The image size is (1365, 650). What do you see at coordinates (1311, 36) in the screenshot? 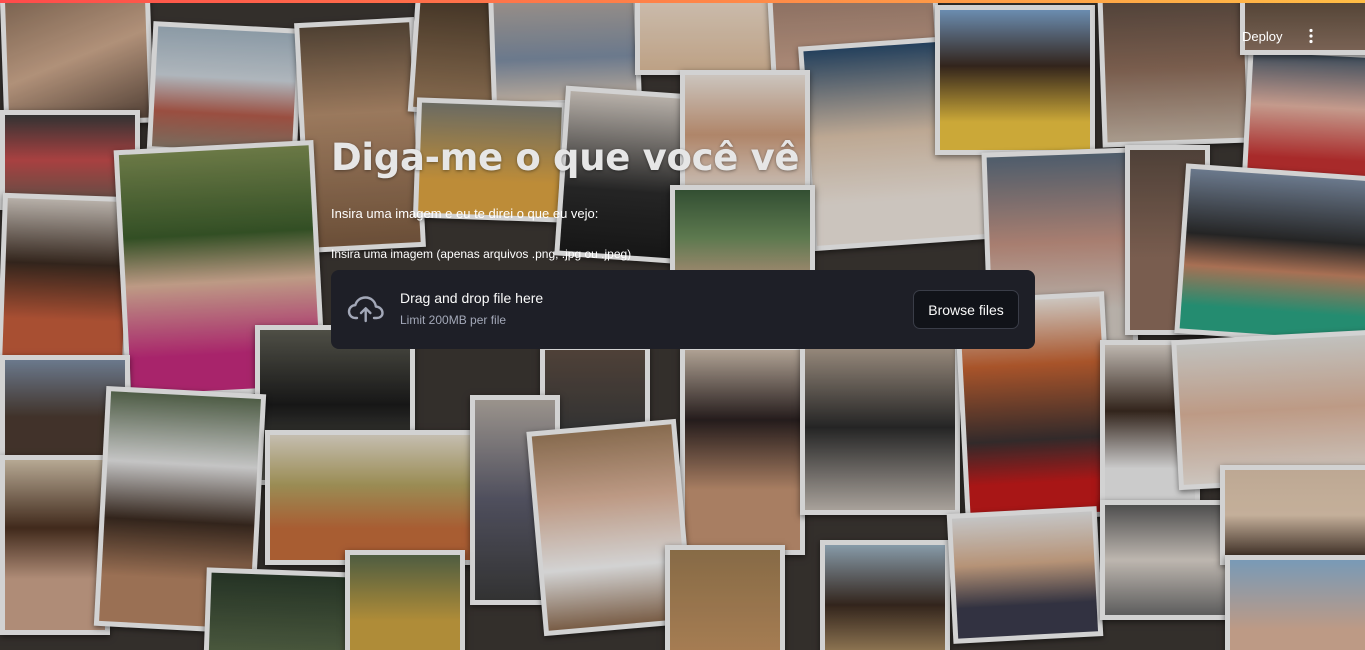
I see `vertical-dots-icon` at bounding box center [1311, 36].